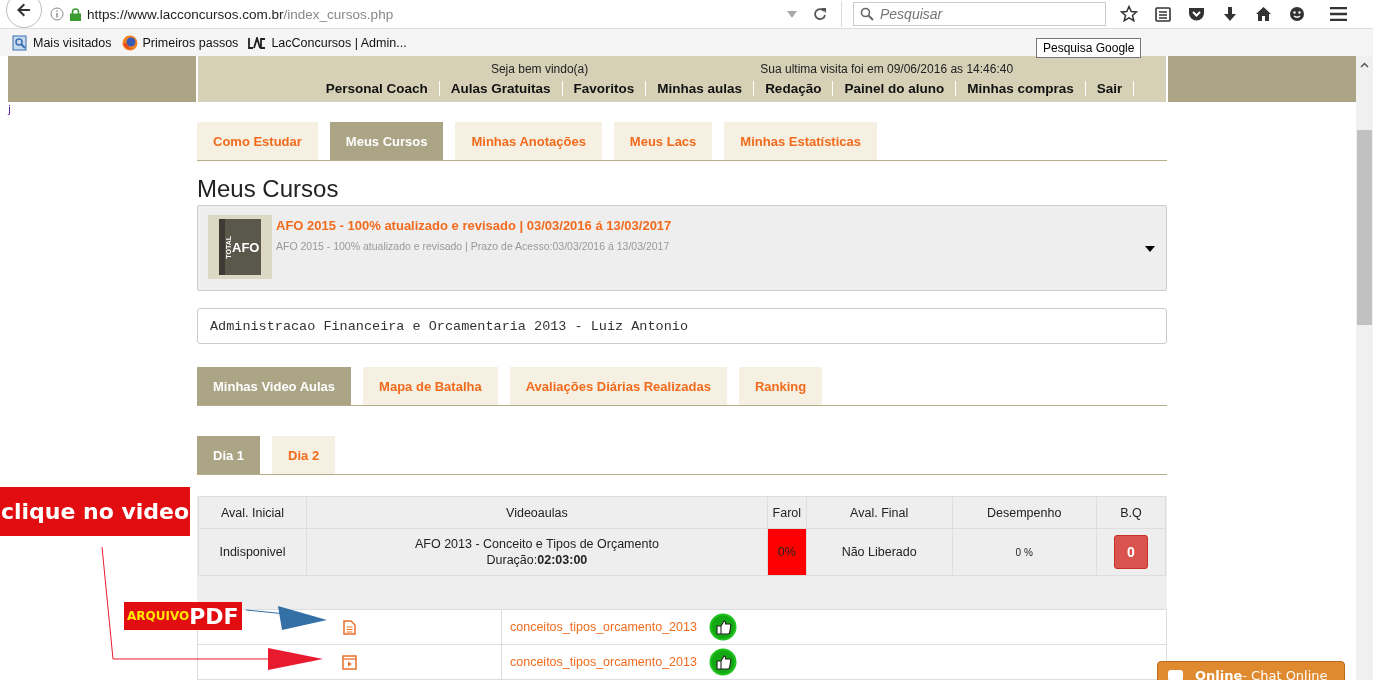 Image resolution: width=1373 pixels, height=680 pixels. What do you see at coordinates (386, 141) in the screenshot?
I see `tab: Meus Cursos` at bounding box center [386, 141].